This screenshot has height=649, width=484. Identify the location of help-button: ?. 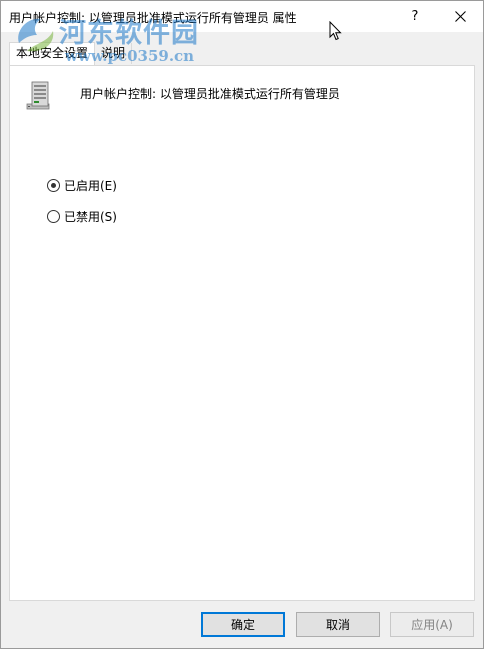
(415, 16).